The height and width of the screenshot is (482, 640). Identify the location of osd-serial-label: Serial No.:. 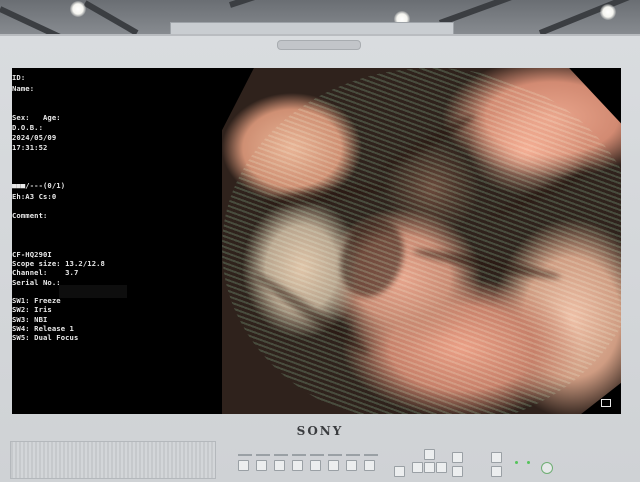
(36, 282).